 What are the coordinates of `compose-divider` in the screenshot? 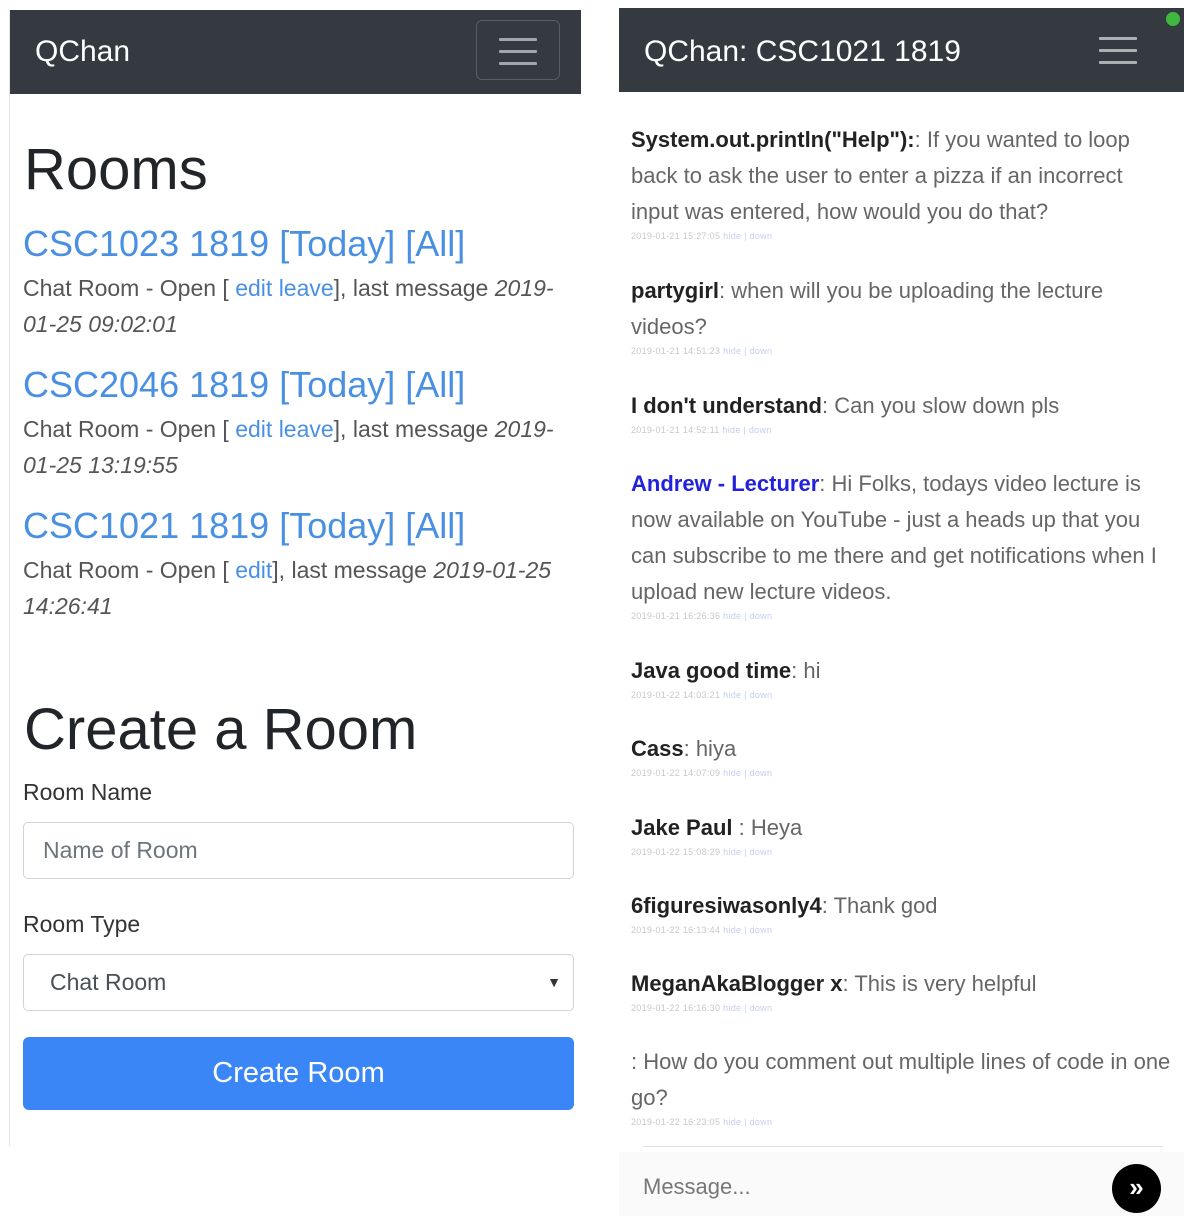 It's located at (903, 1146).